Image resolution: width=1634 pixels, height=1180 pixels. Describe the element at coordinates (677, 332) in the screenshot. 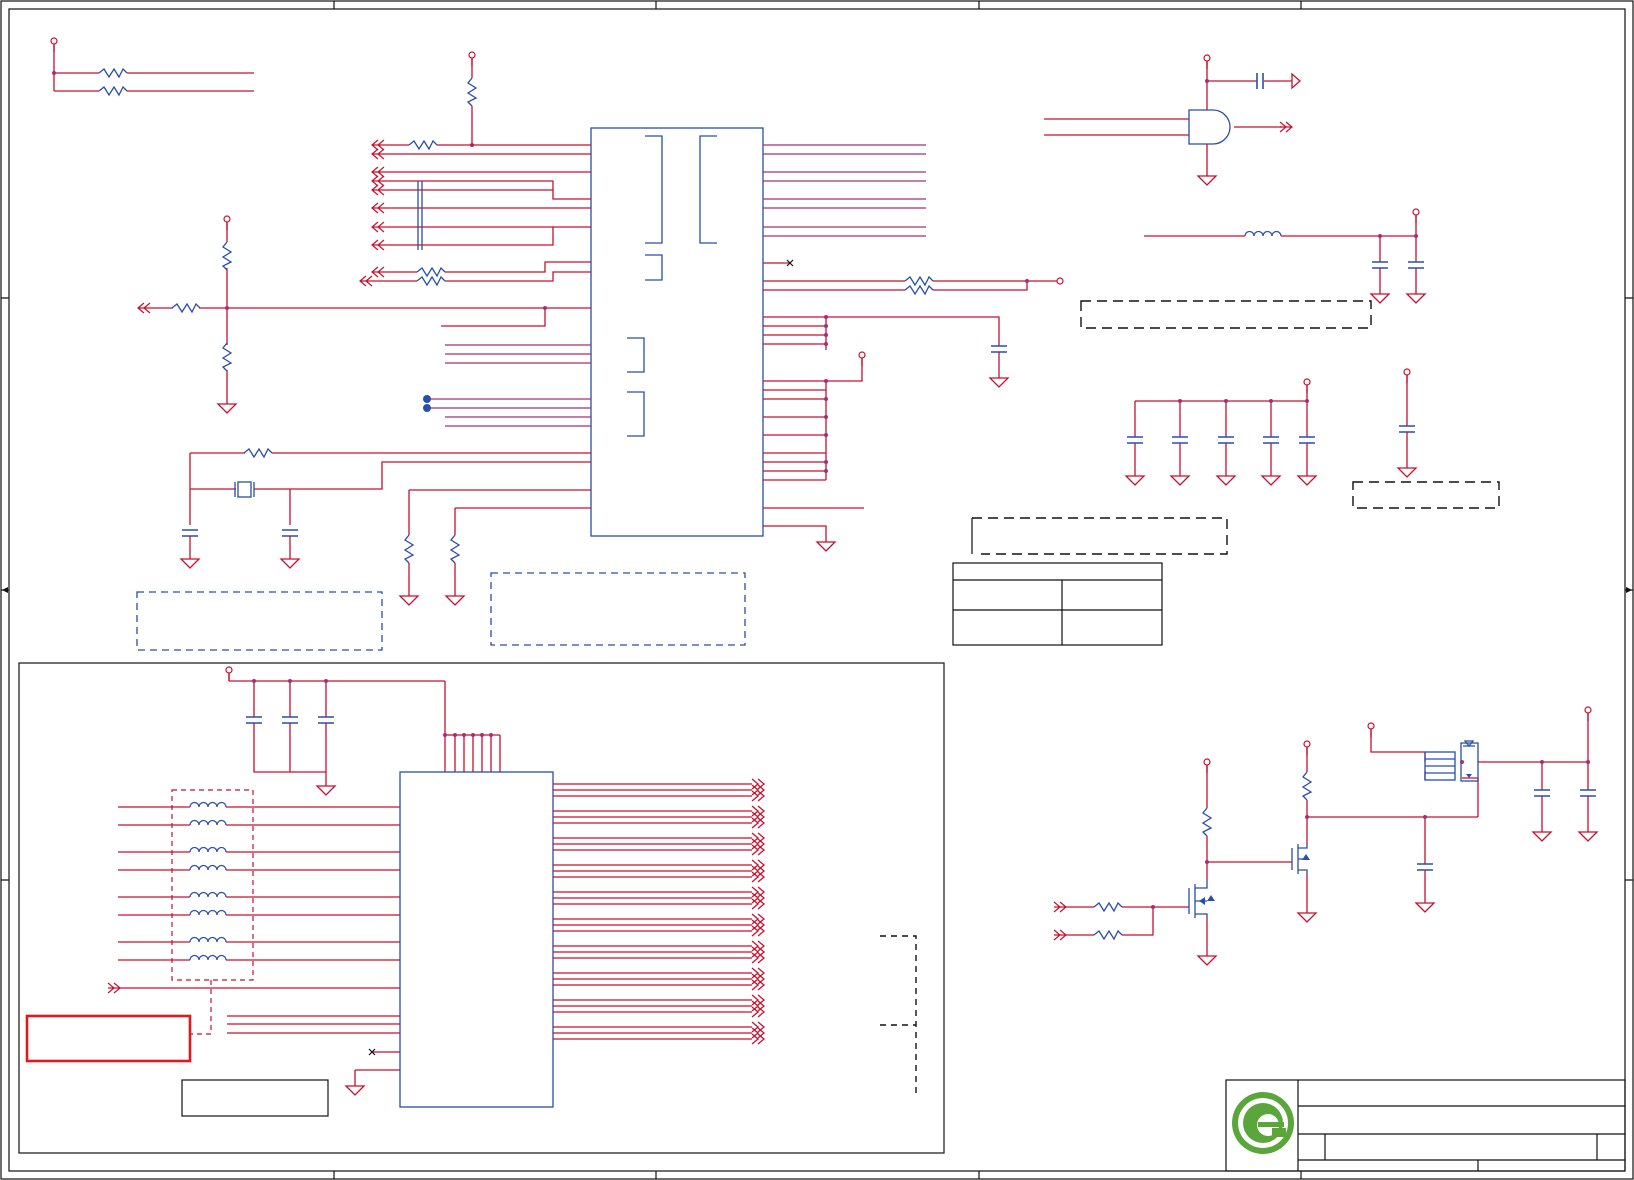

I see `main-ic` at that location.